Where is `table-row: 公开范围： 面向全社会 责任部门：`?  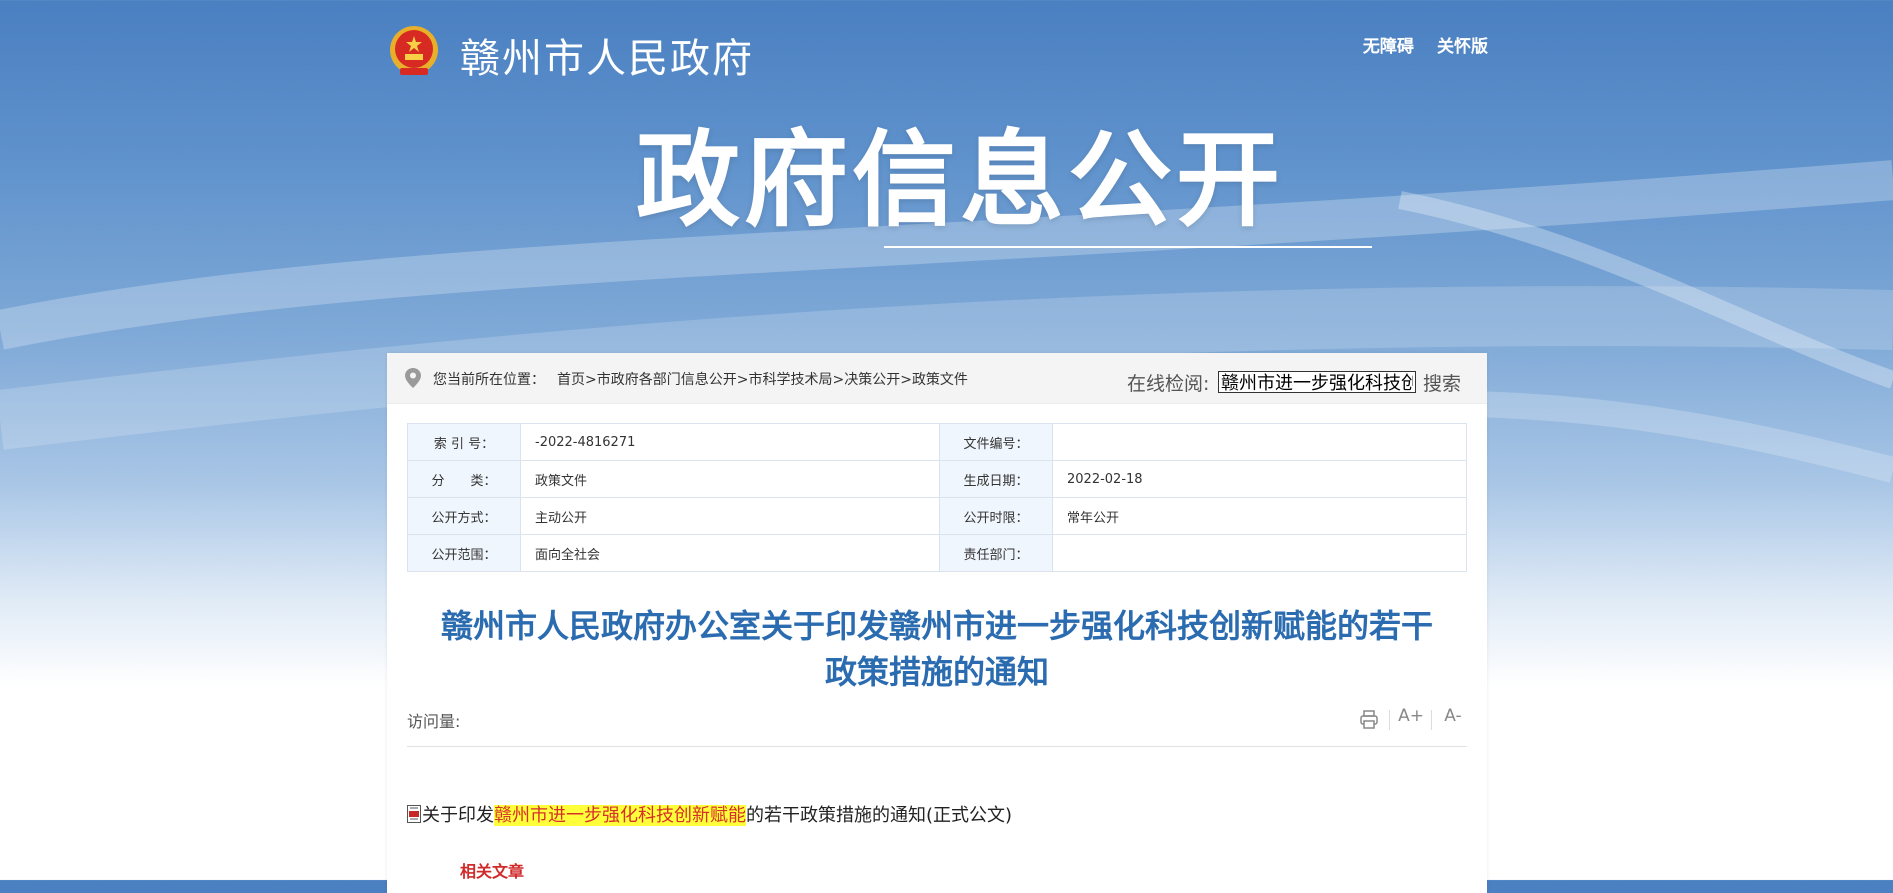
table-row: 公开范围： 面向全社会 责任部门： is located at coordinates (937, 553).